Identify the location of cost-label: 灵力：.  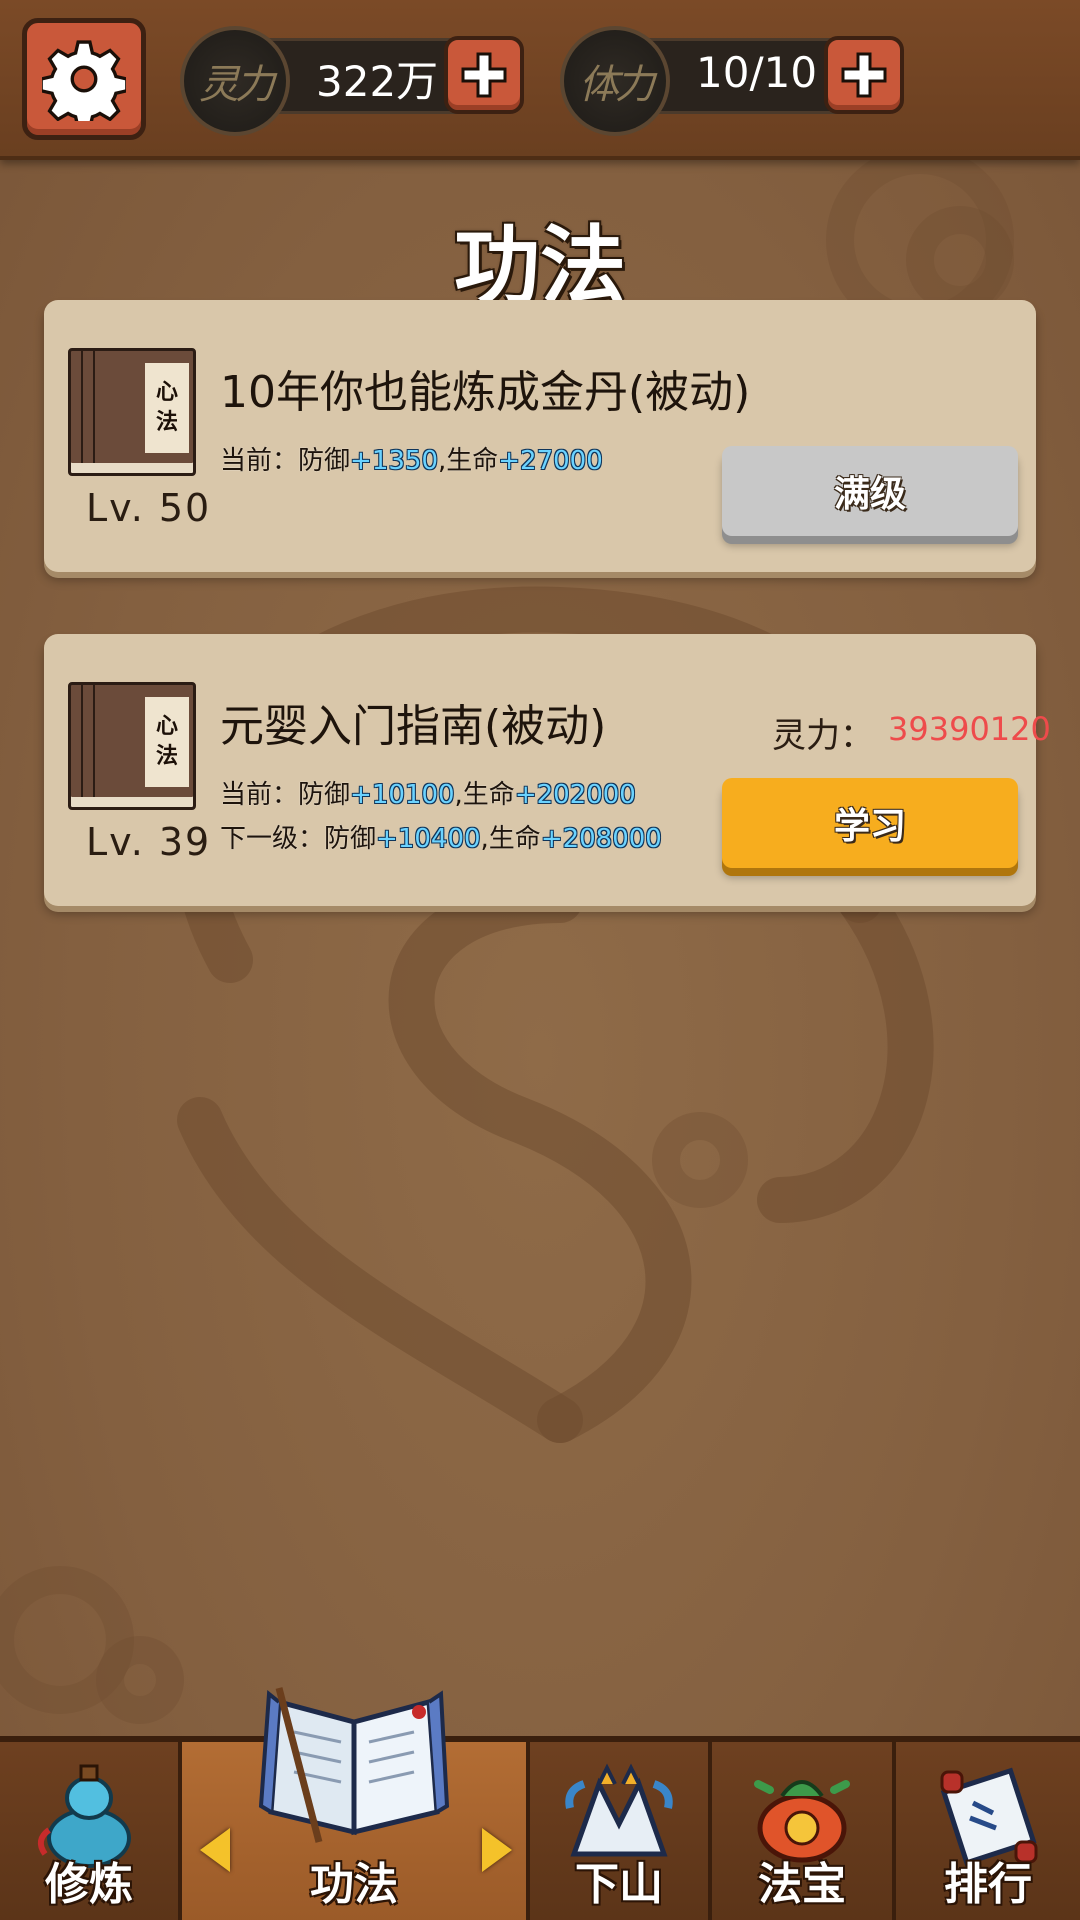
(823, 736).